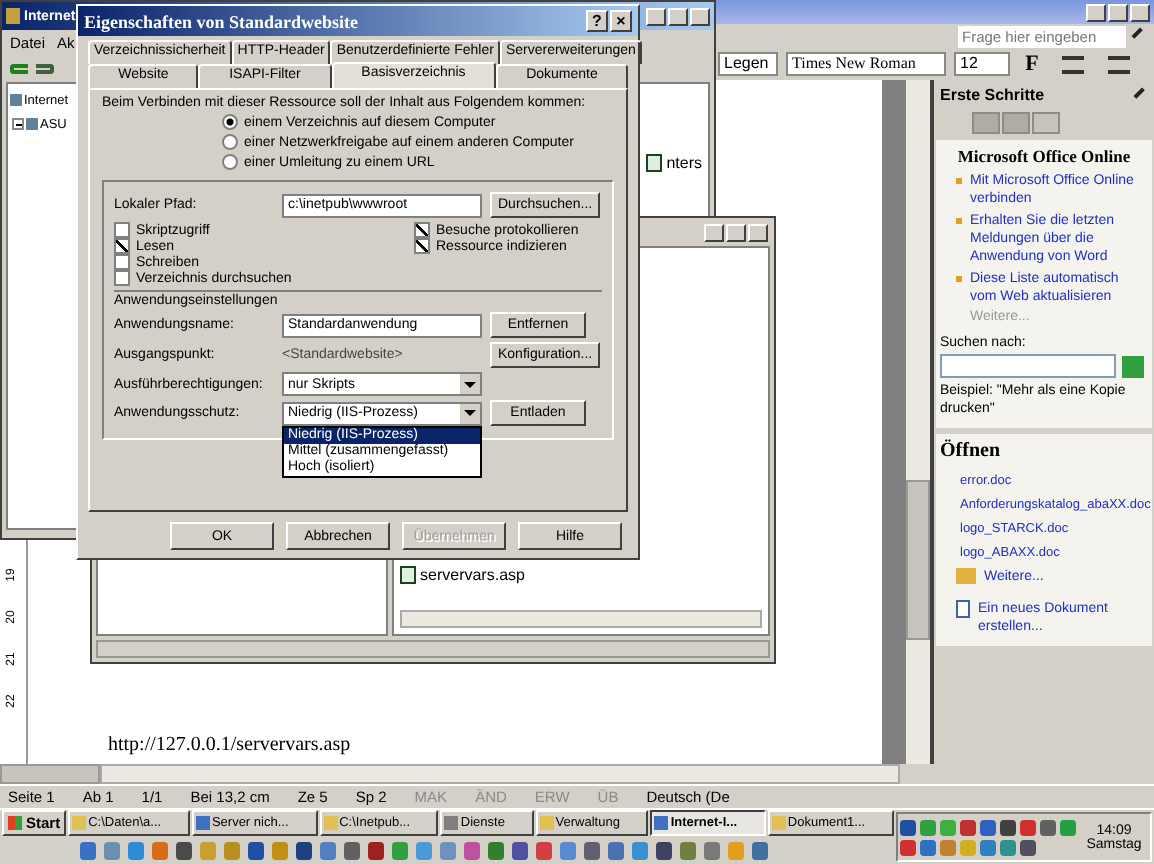  Describe the element at coordinates (966, 576) in the screenshot. I see `folder-icon` at that location.